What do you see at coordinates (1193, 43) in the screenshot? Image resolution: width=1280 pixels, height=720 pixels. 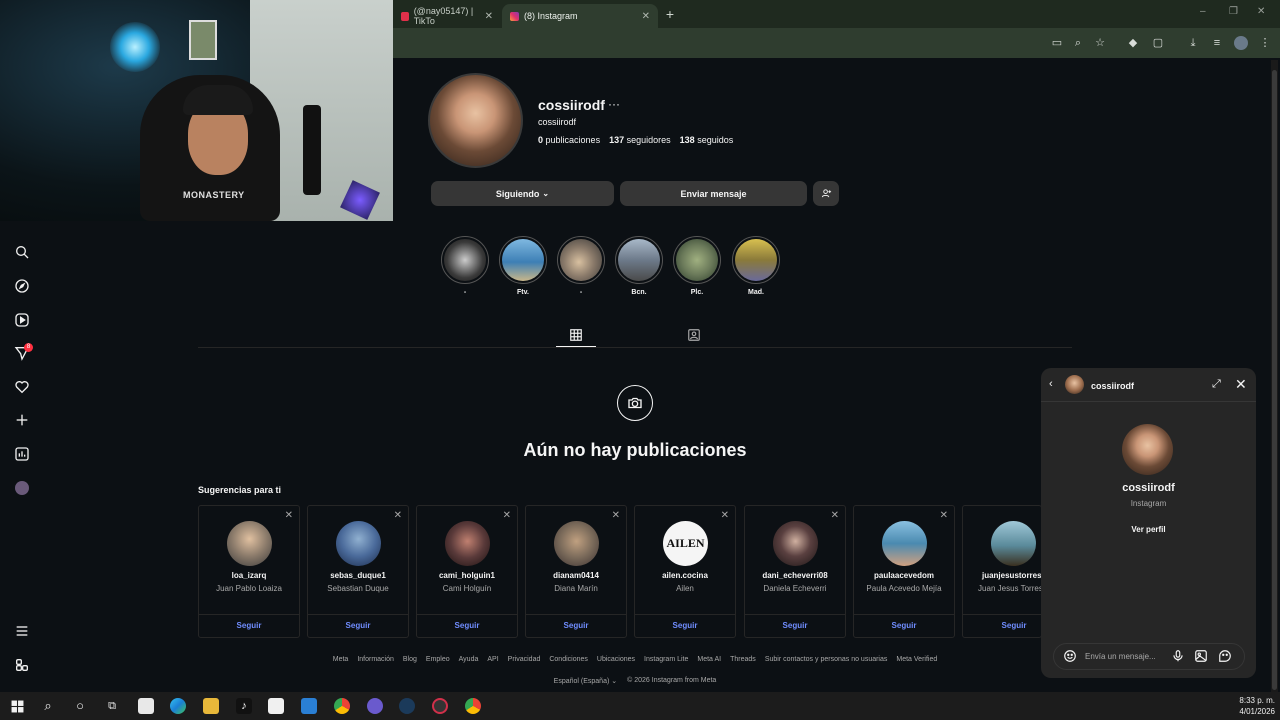 I see `download-icon: ⤓` at bounding box center [1193, 43].